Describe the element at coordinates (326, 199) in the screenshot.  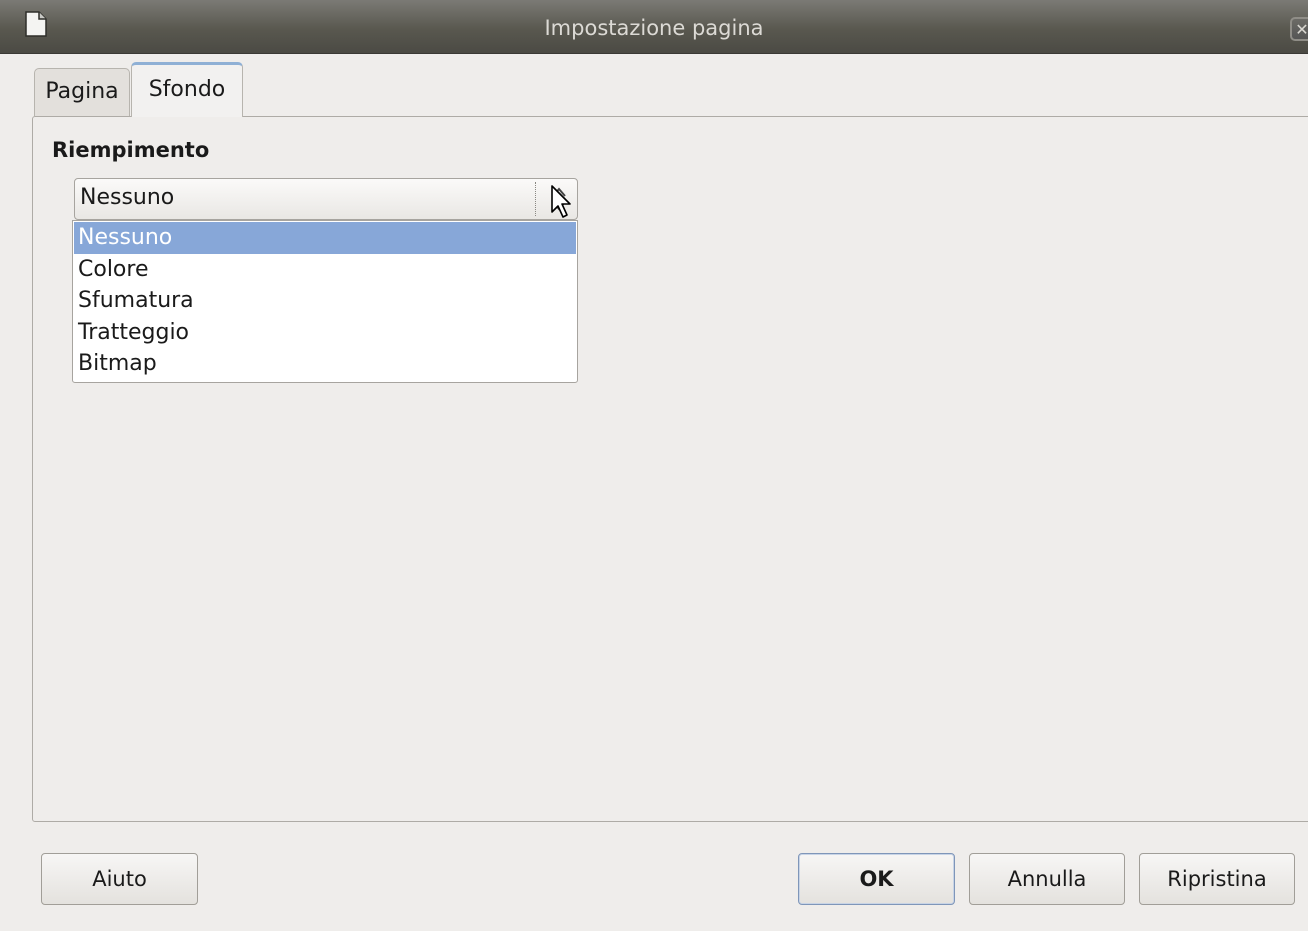
I see `fill-type-combobox: Nessuno` at that location.